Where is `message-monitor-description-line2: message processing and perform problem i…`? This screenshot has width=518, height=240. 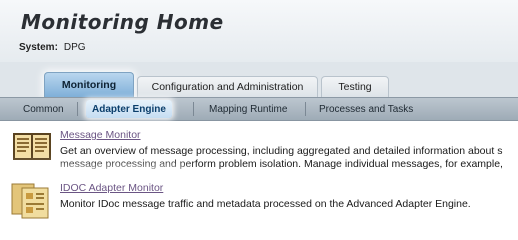
message-monitor-description-line2: message processing and perform problem i… is located at coordinates (281, 164).